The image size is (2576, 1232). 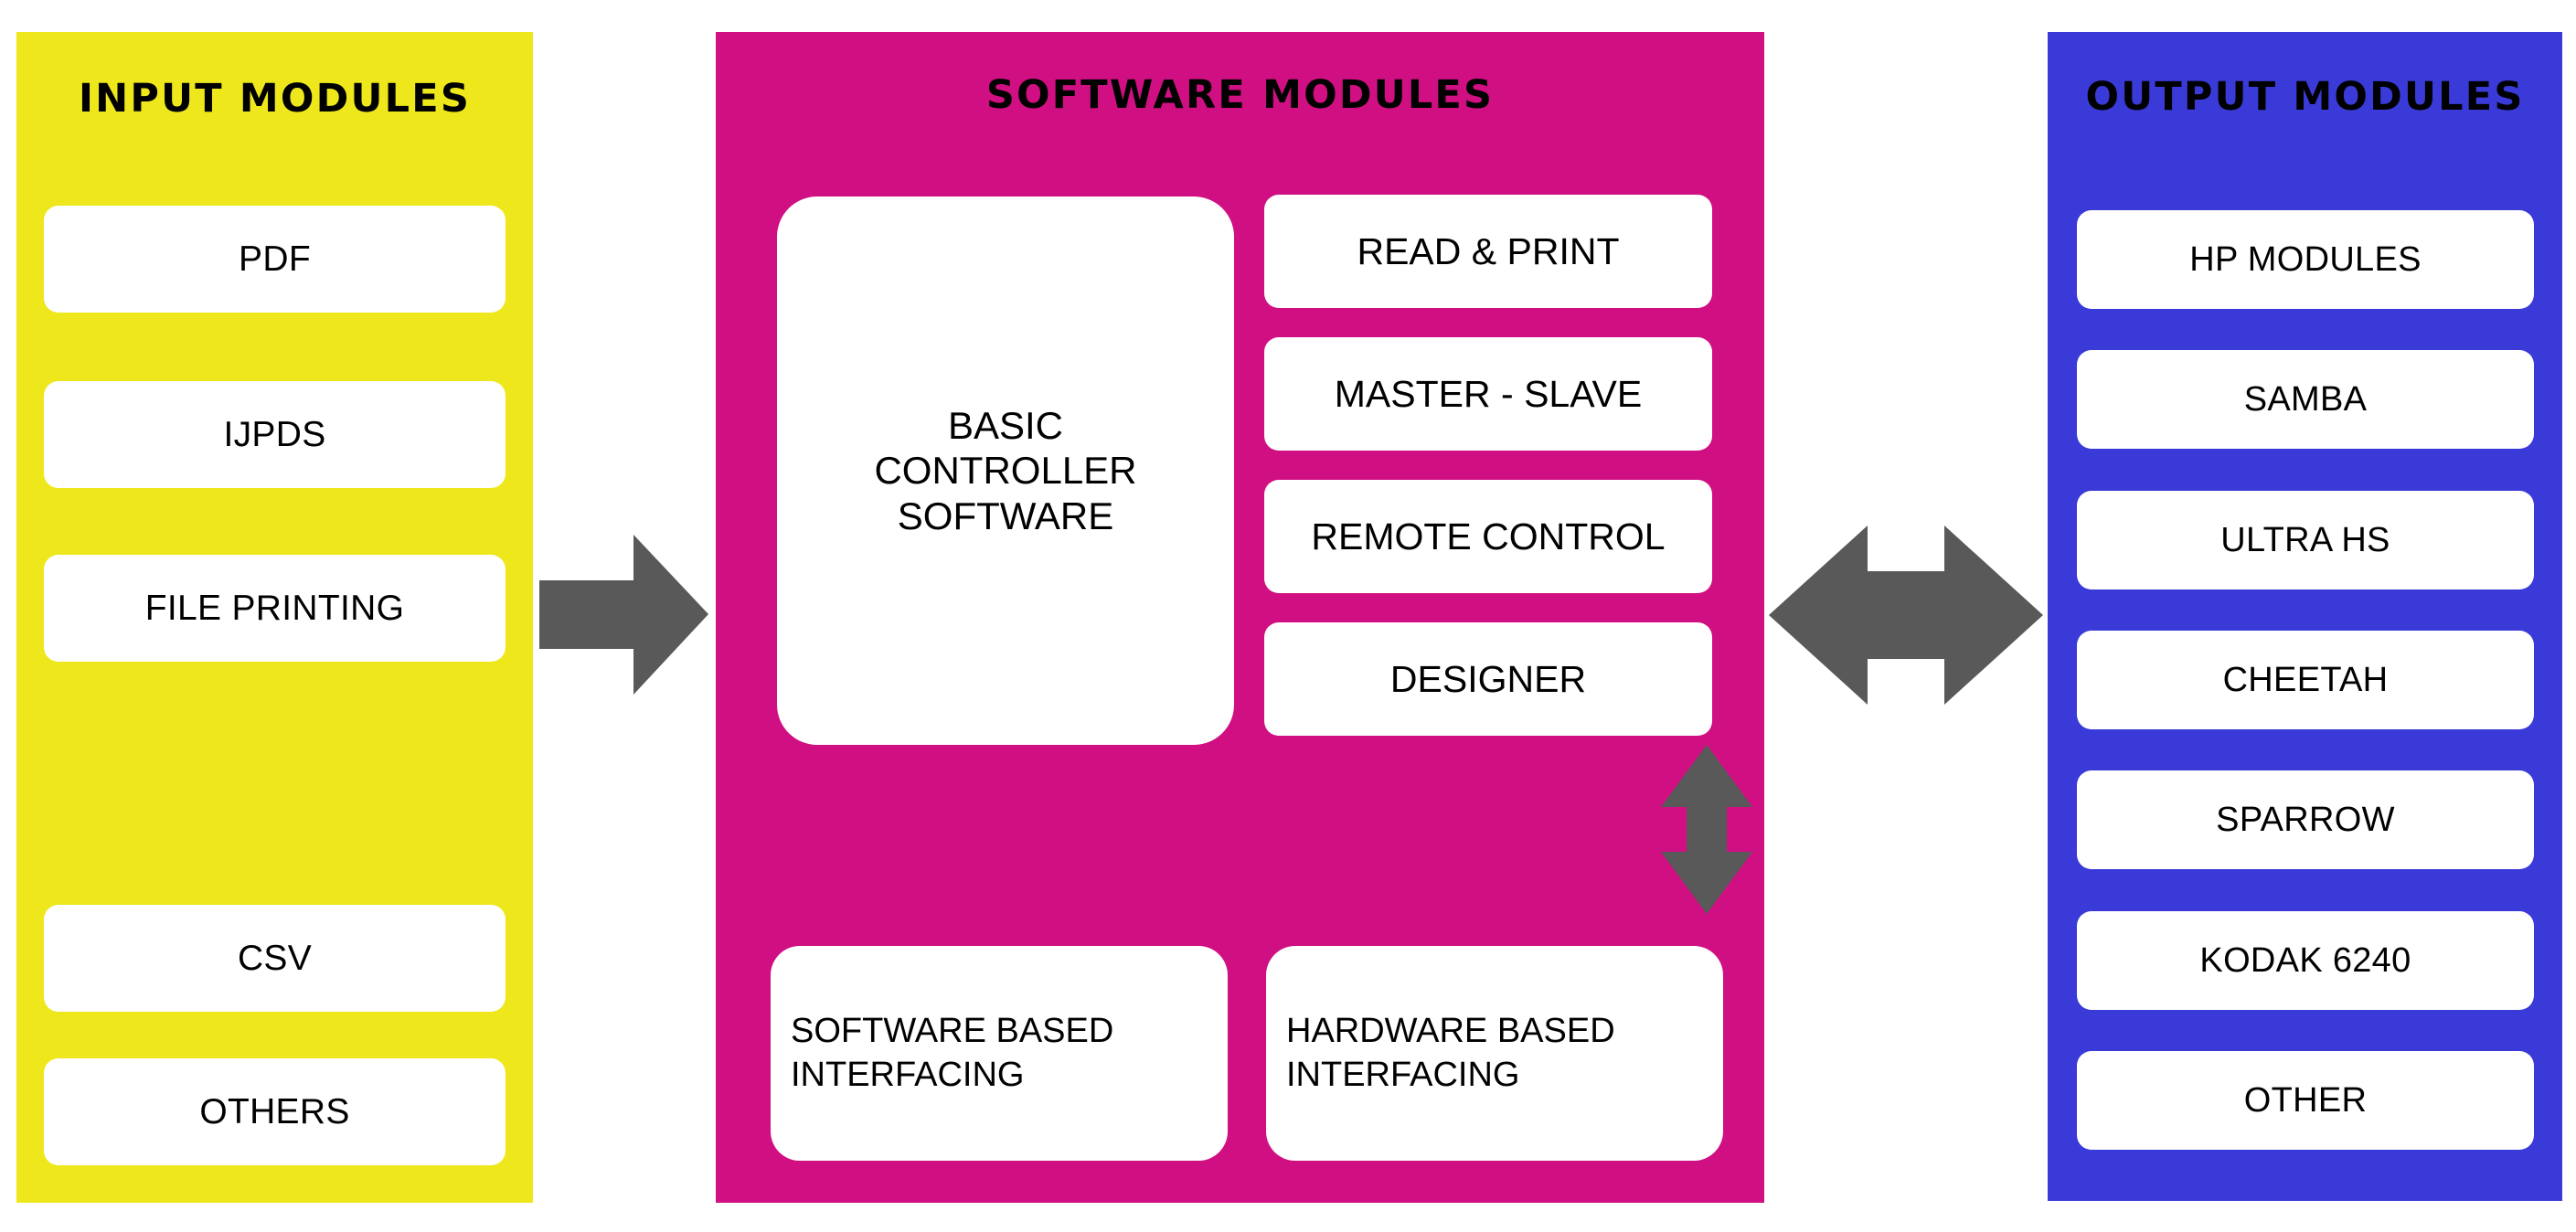 What do you see at coordinates (275, 958) in the screenshot?
I see `input-module-card: CSV` at bounding box center [275, 958].